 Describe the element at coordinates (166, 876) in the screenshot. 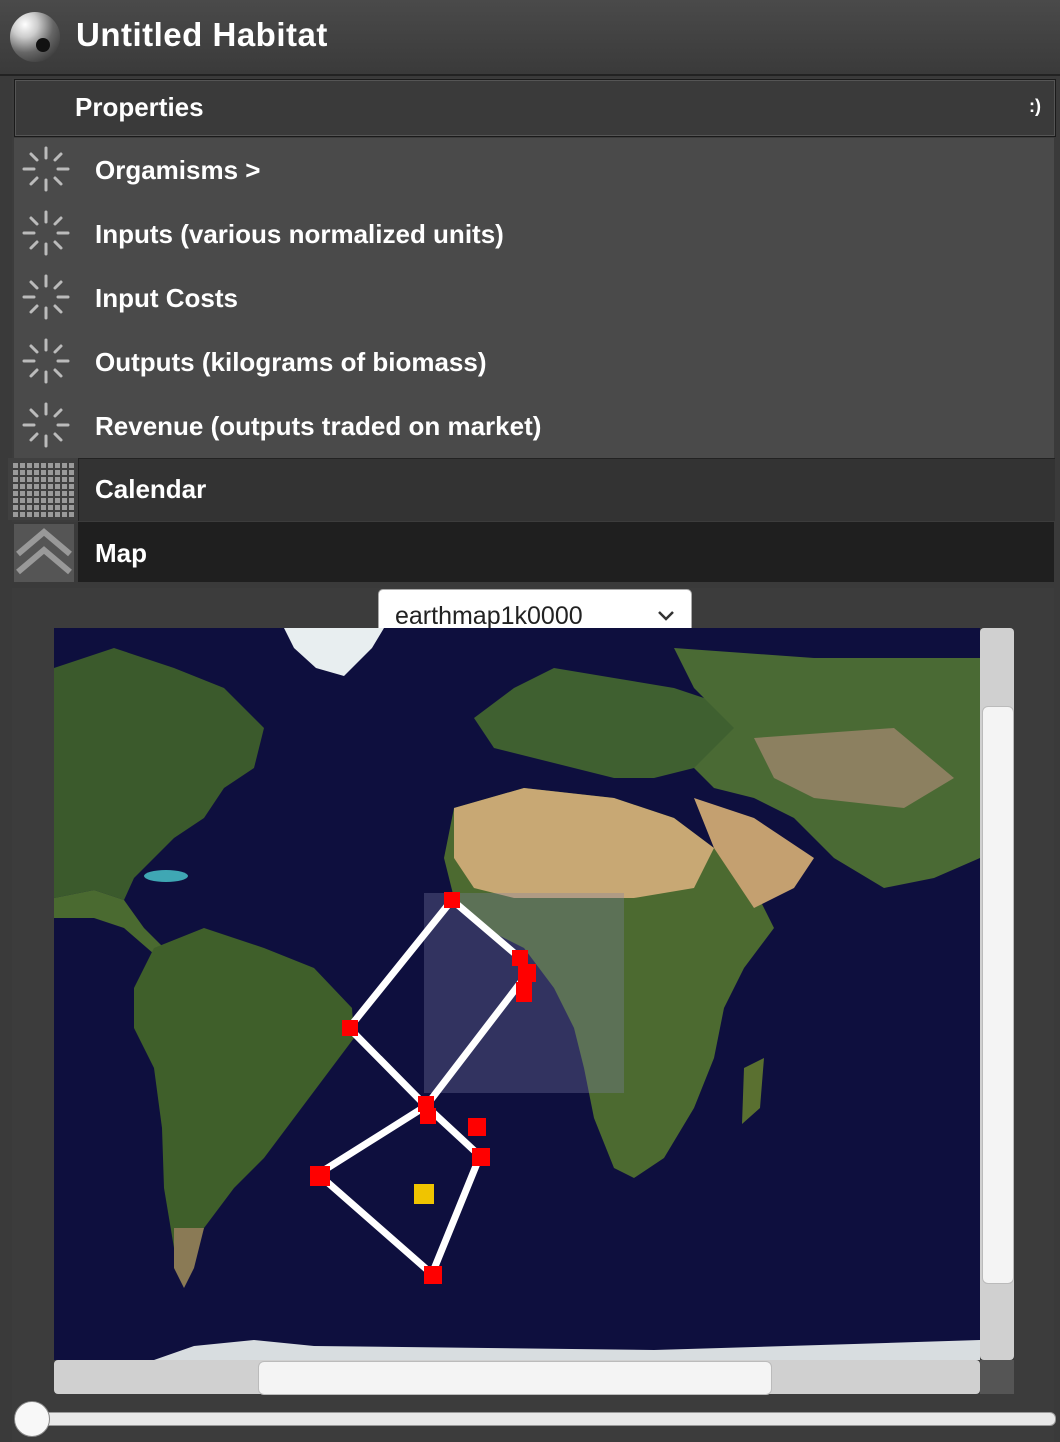

I see `caribbean-shallows` at that location.